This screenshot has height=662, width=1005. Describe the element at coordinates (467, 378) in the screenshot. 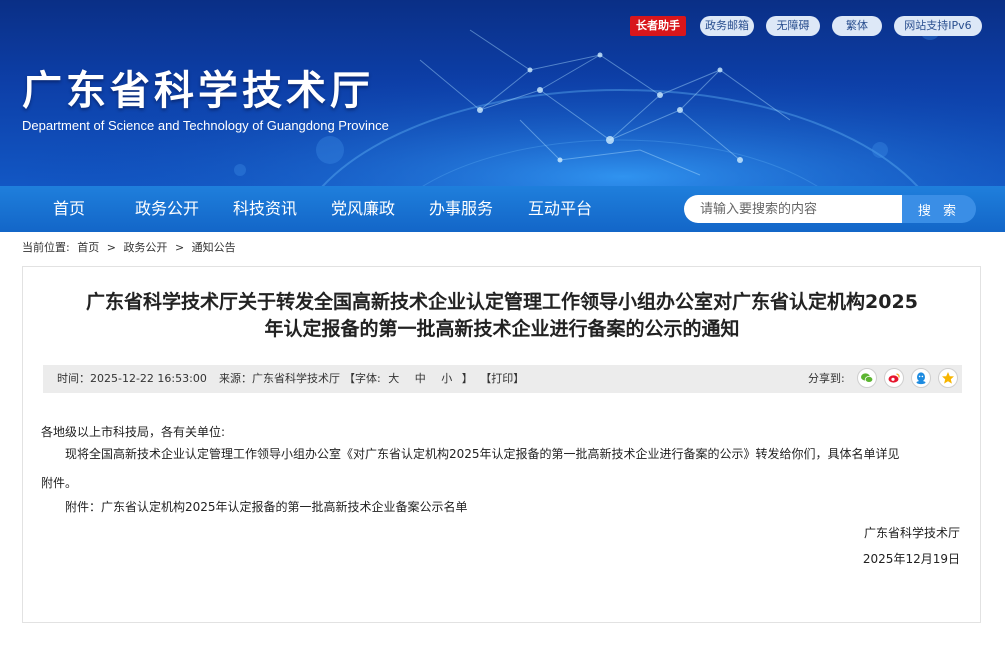

I see `font-size-close: 】` at that location.